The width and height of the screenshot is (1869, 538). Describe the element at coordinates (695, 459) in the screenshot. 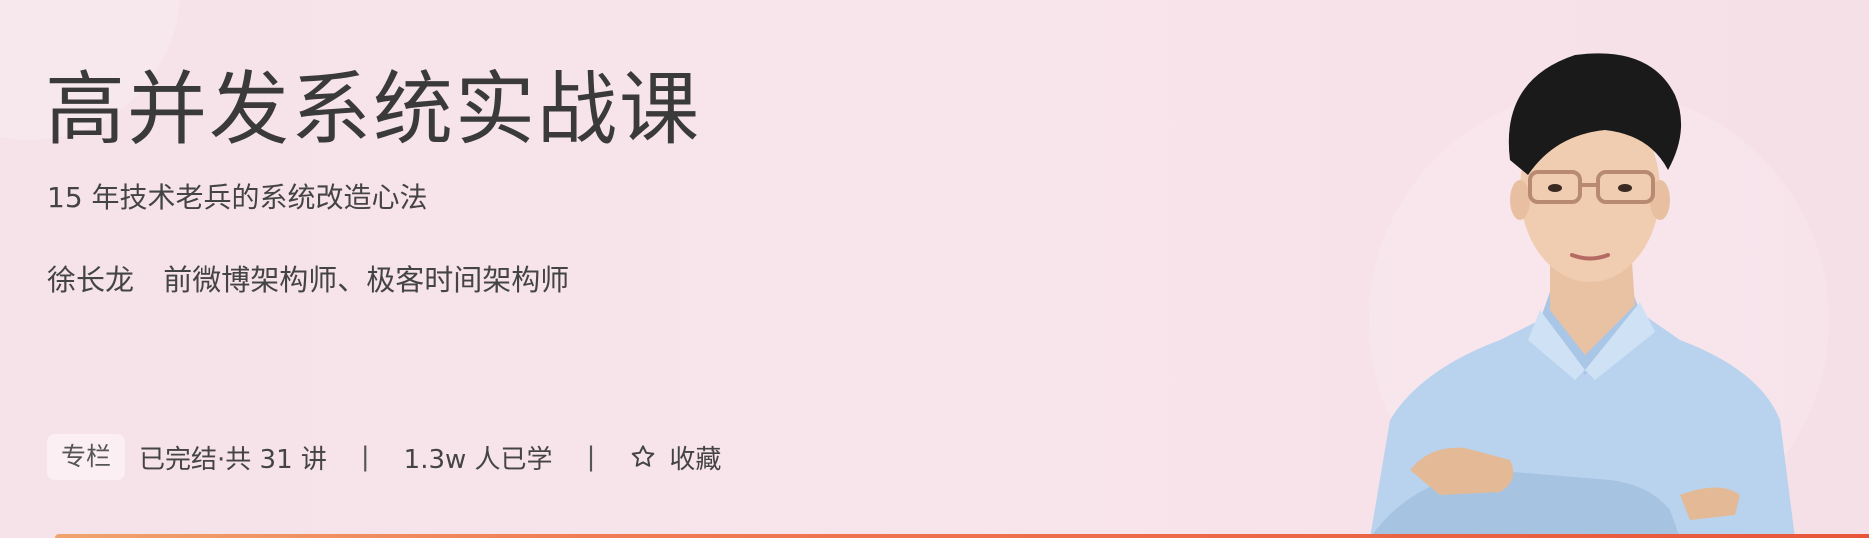

I see `favorite-label: 收藏` at that location.